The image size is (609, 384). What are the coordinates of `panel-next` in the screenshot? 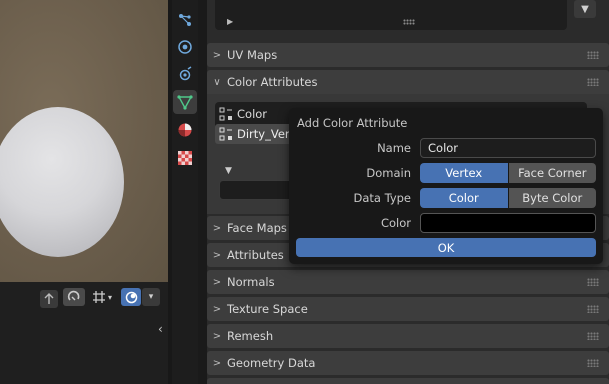 It's located at (408, 381).